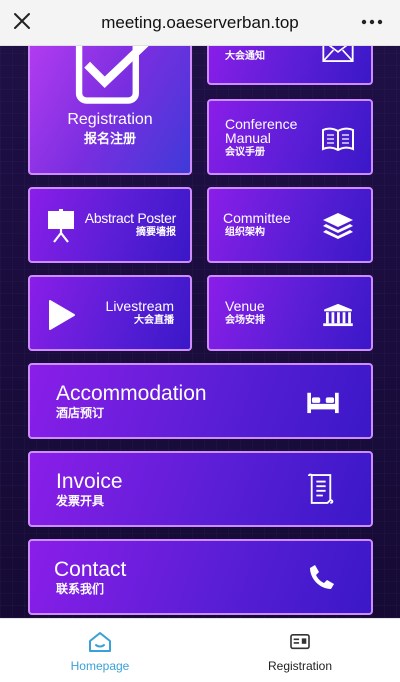 The image size is (400, 682). What do you see at coordinates (139, 306) in the screenshot?
I see `livestream-label-en: Livestream` at bounding box center [139, 306].